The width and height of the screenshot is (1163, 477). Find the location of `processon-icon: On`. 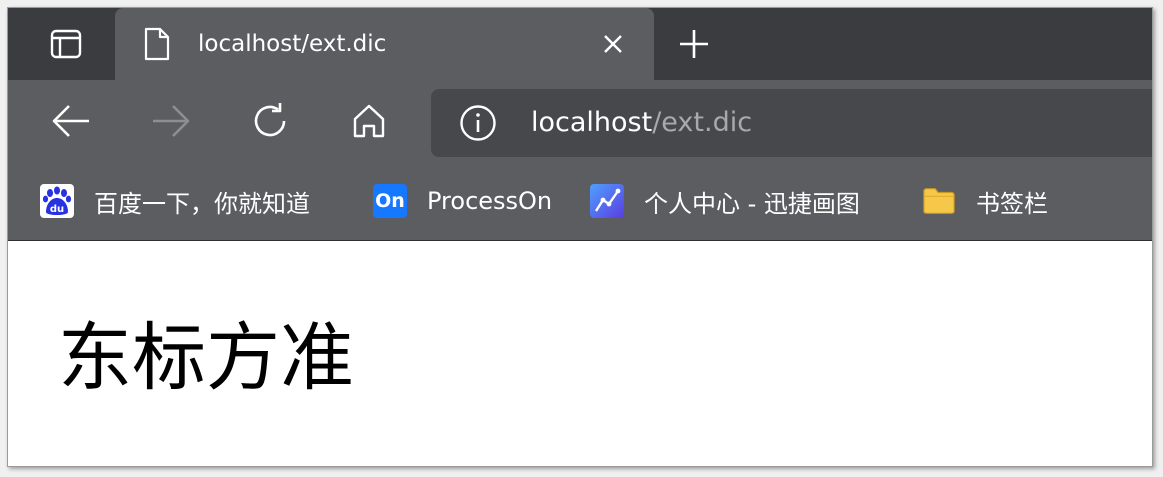

processon-icon: On is located at coordinates (390, 201).